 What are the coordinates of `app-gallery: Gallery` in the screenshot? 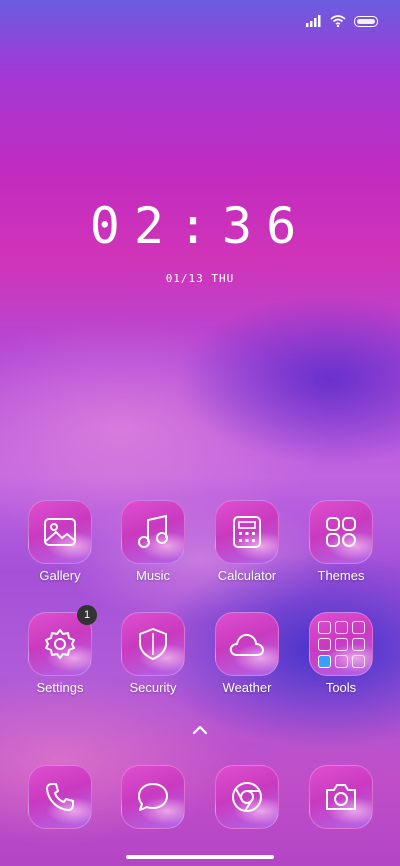 It's located at (60, 541).